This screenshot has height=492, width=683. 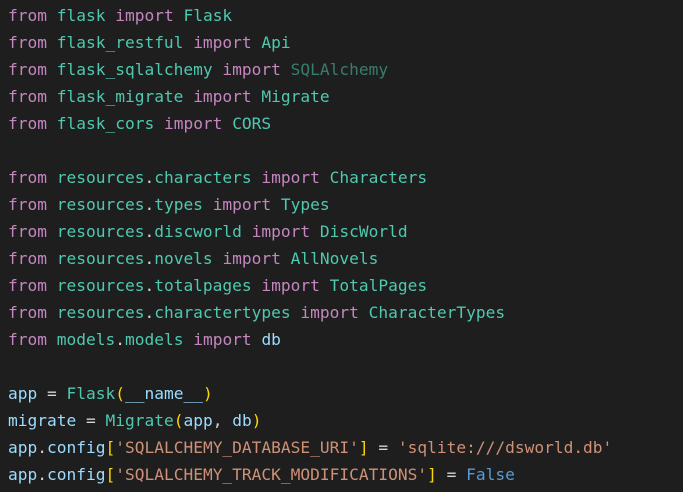 What do you see at coordinates (437, 312) in the screenshot?
I see `code-token-class: CharacterTypes` at bounding box center [437, 312].